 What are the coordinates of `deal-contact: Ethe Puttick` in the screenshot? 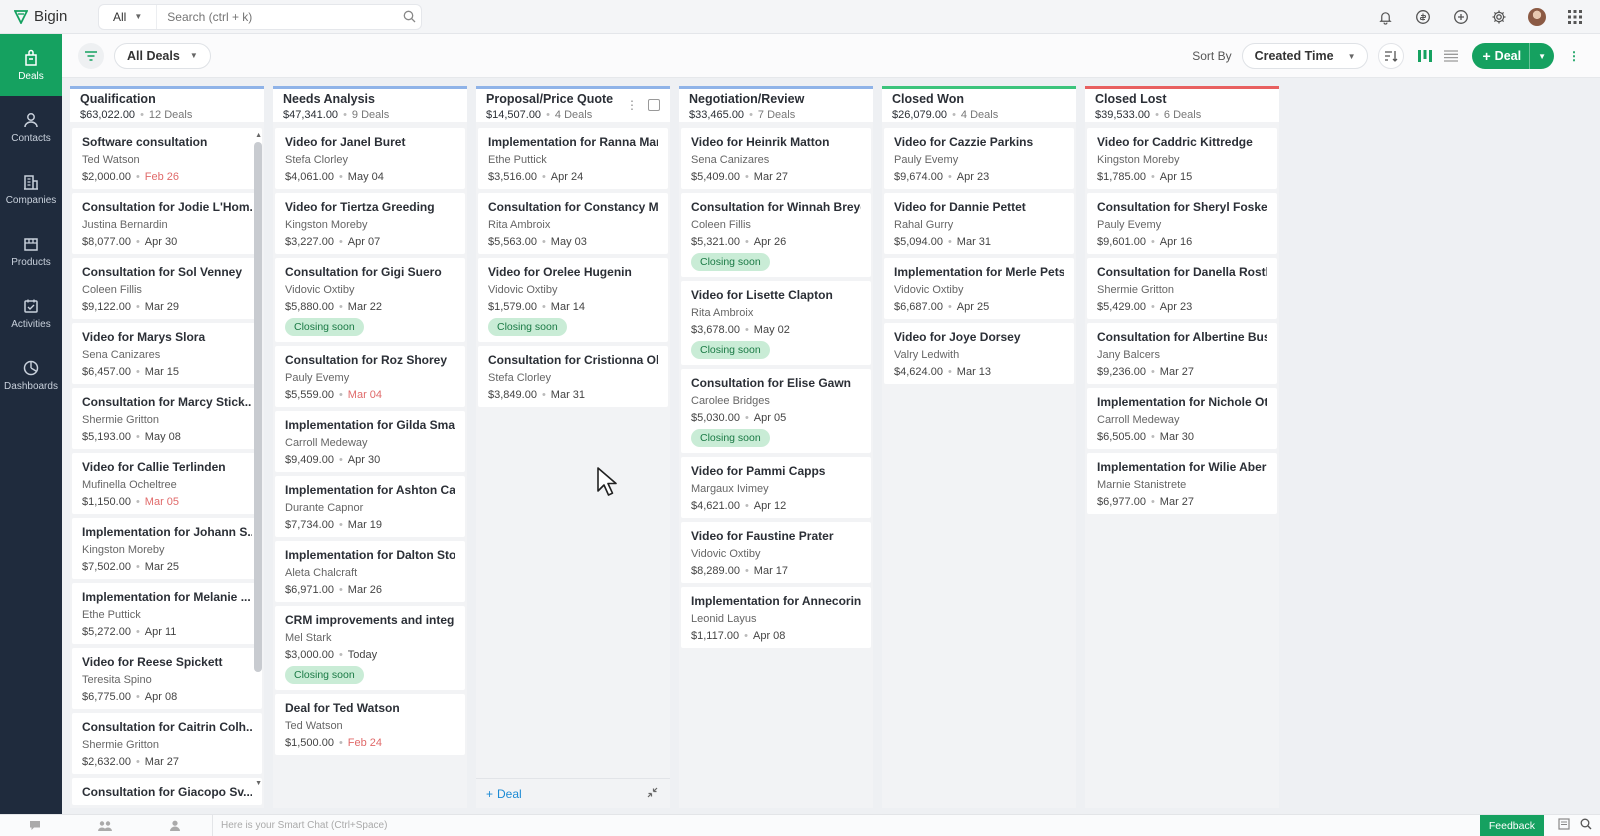 It's located at (167, 615).